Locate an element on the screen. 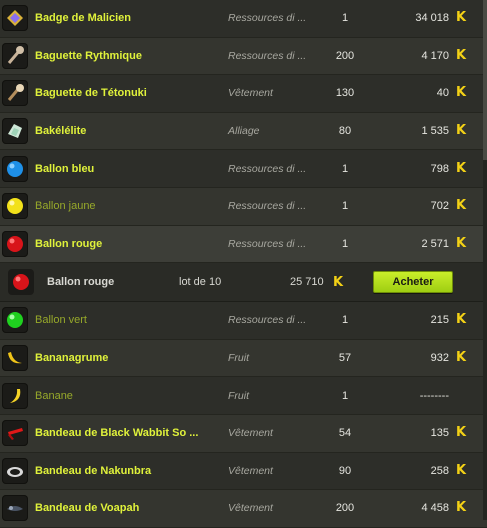 This screenshot has height=528, width=487. item-name: Ballon bleu is located at coordinates (65, 168).